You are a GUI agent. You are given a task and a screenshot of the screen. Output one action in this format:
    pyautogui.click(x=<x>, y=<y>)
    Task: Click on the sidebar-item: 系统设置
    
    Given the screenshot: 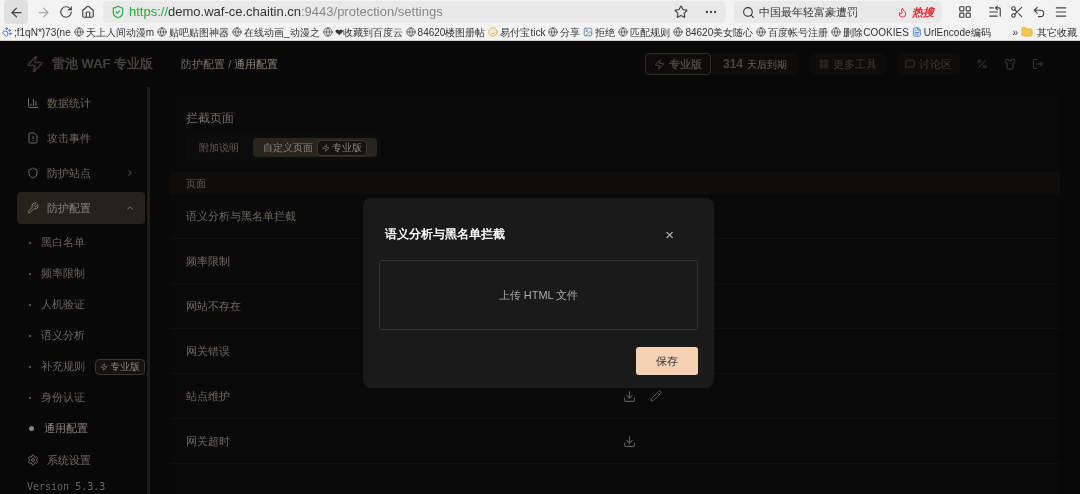 What is the action you would take?
    pyautogui.click(x=81, y=460)
    